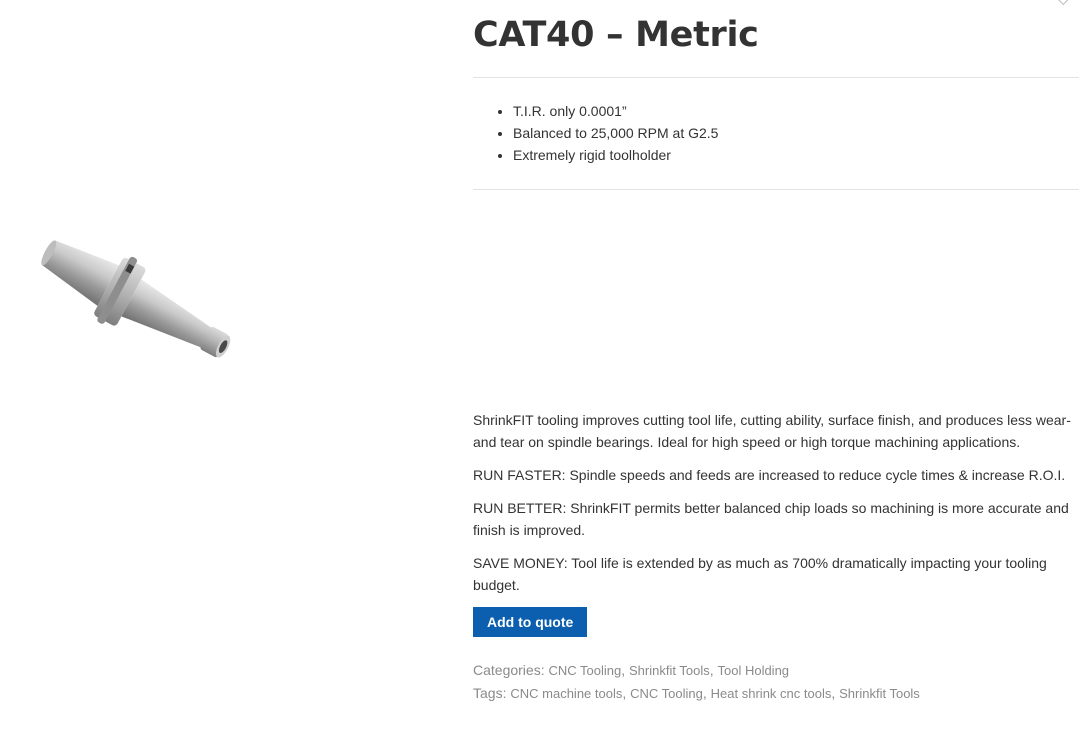  I want to click on product-title: CAT40 – Metric, so click(616, 35).